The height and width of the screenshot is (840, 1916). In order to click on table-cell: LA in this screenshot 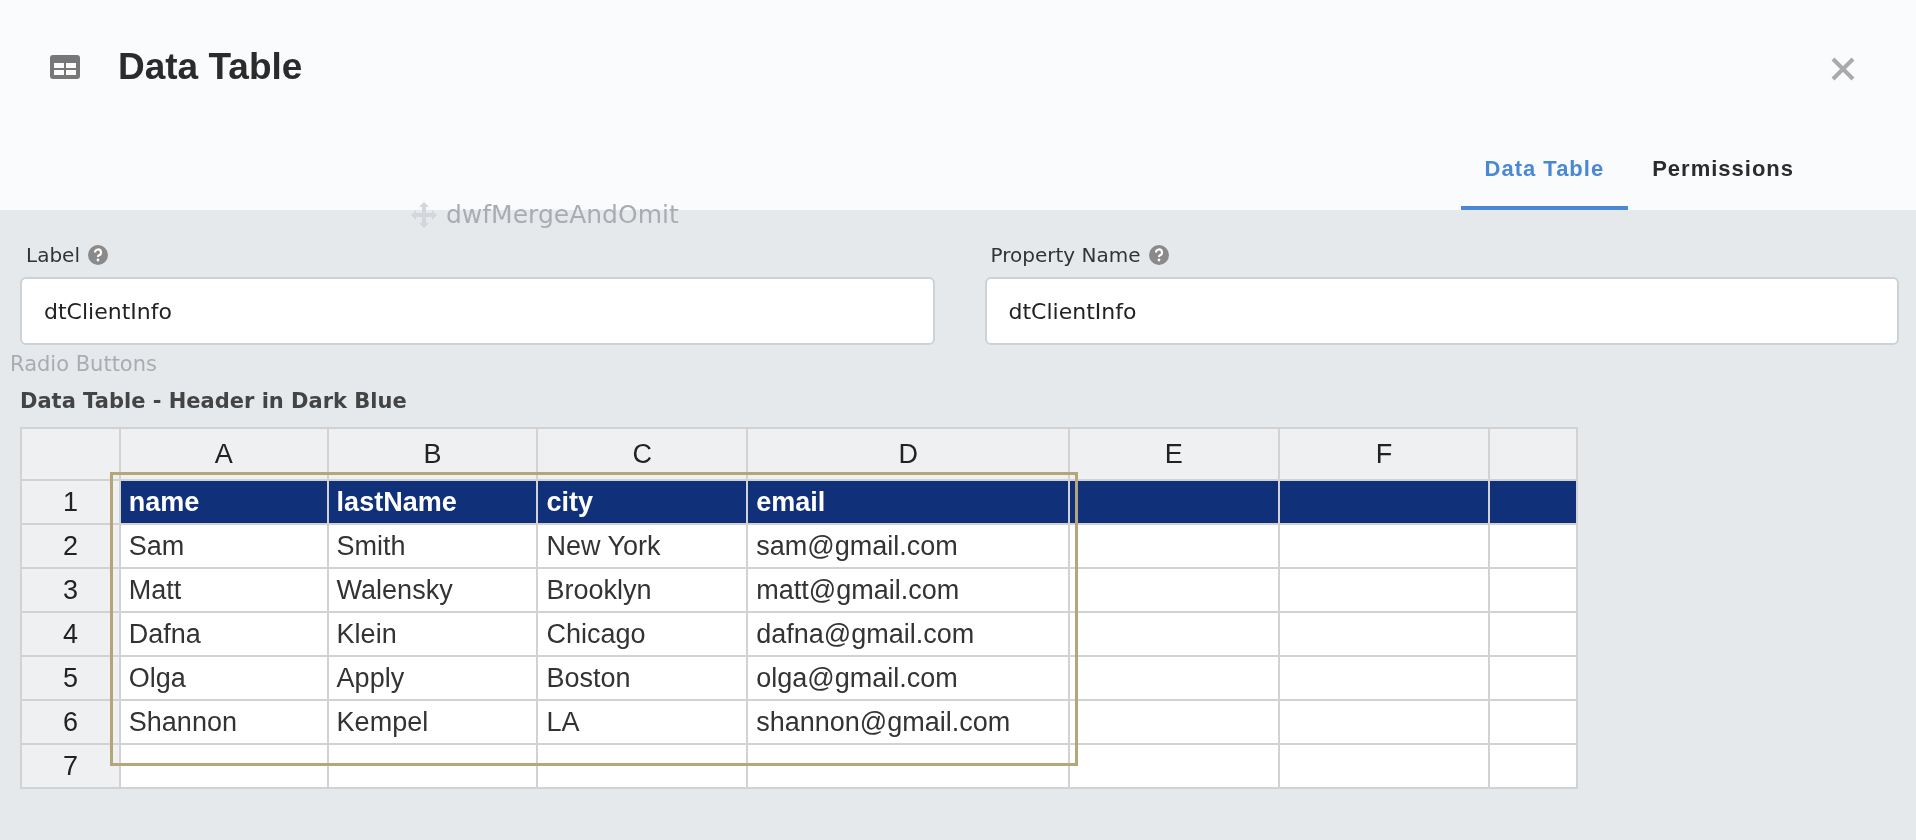, I will do `click(642, 722)`.